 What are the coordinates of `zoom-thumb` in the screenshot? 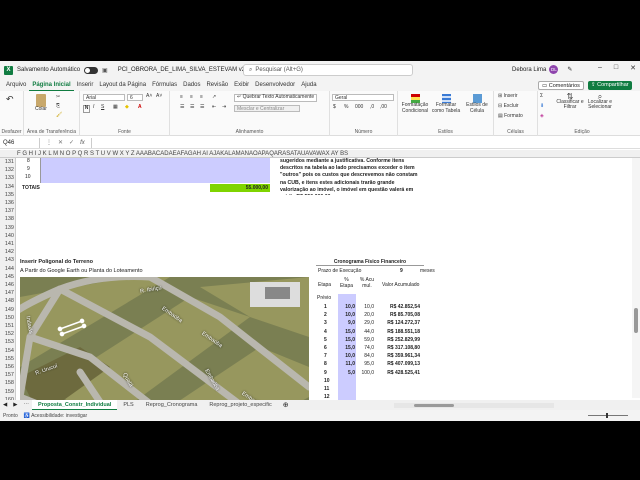 It's located at (607, 415).